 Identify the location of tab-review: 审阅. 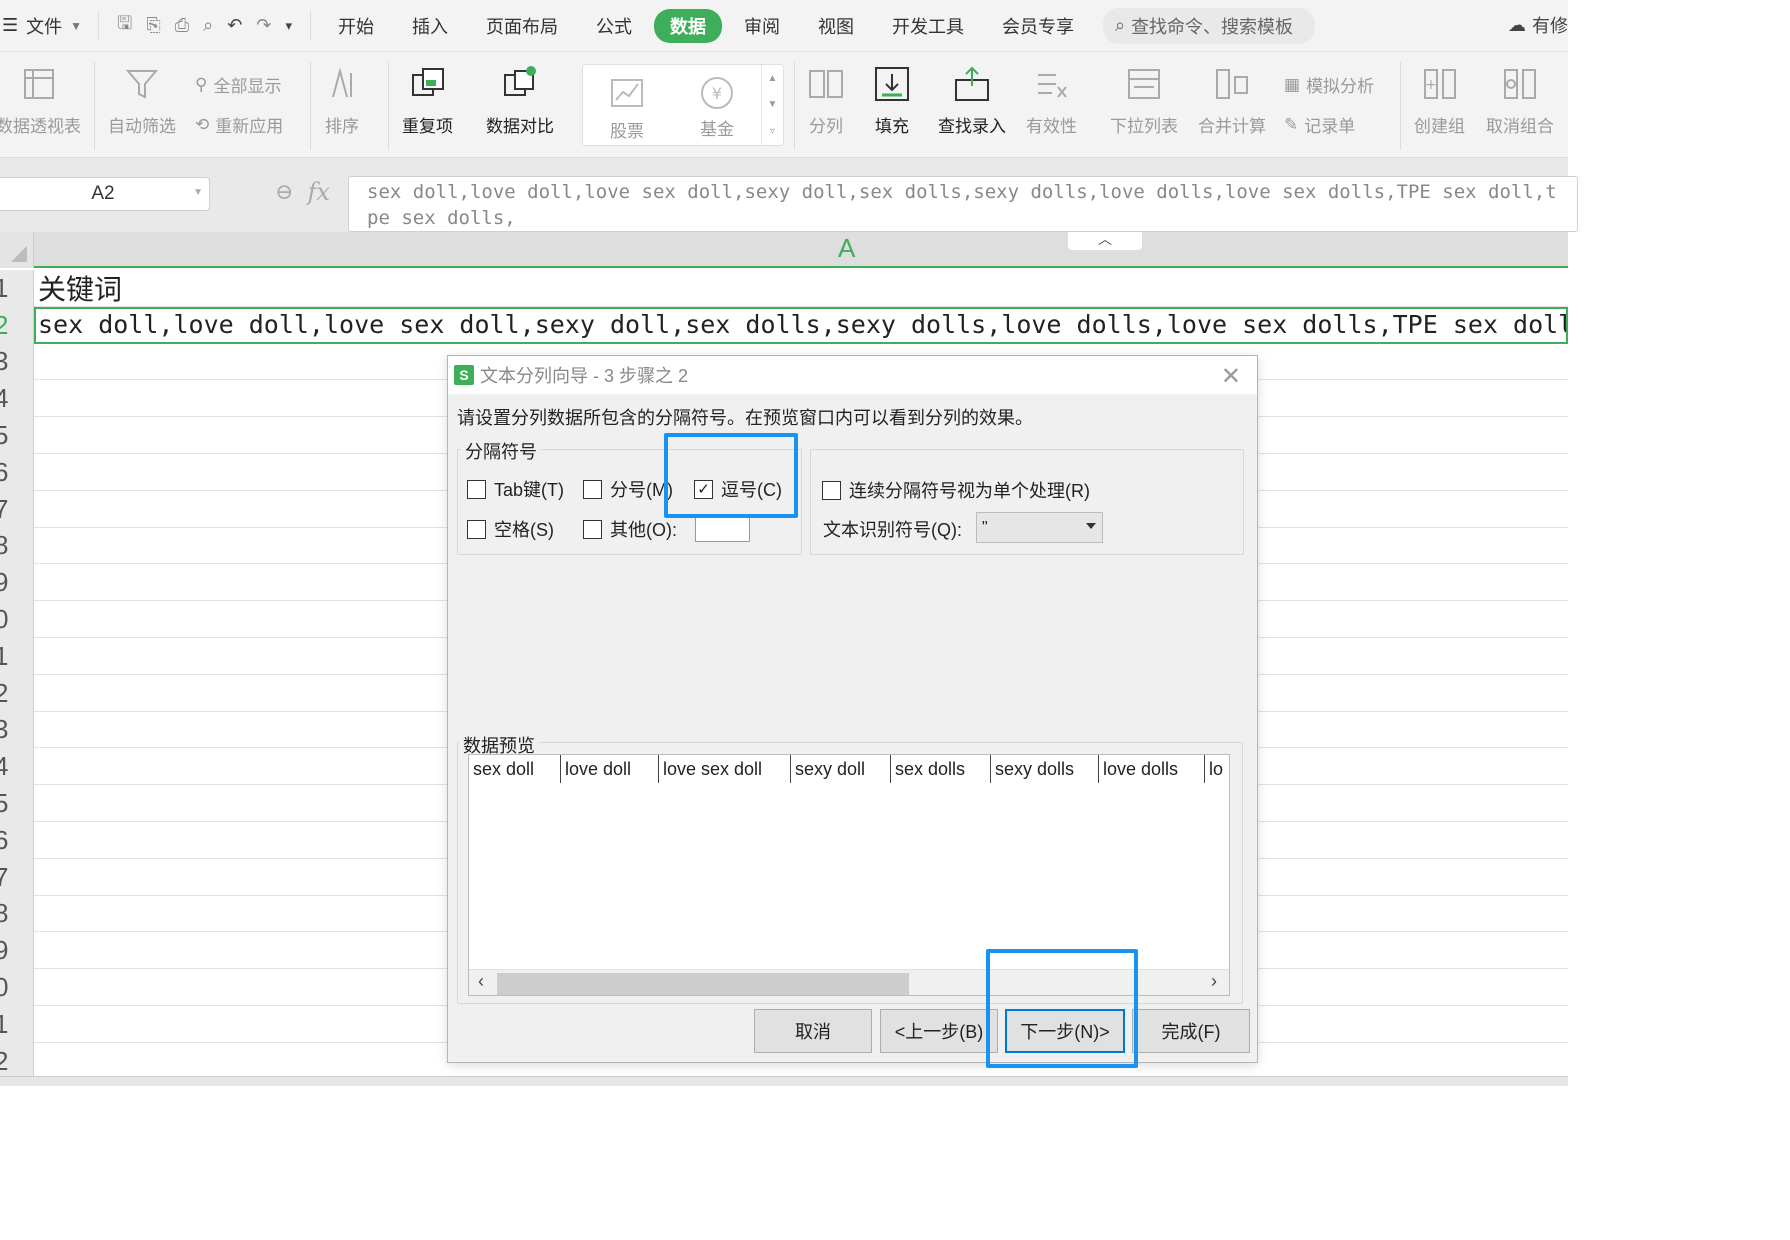
(762, 26).